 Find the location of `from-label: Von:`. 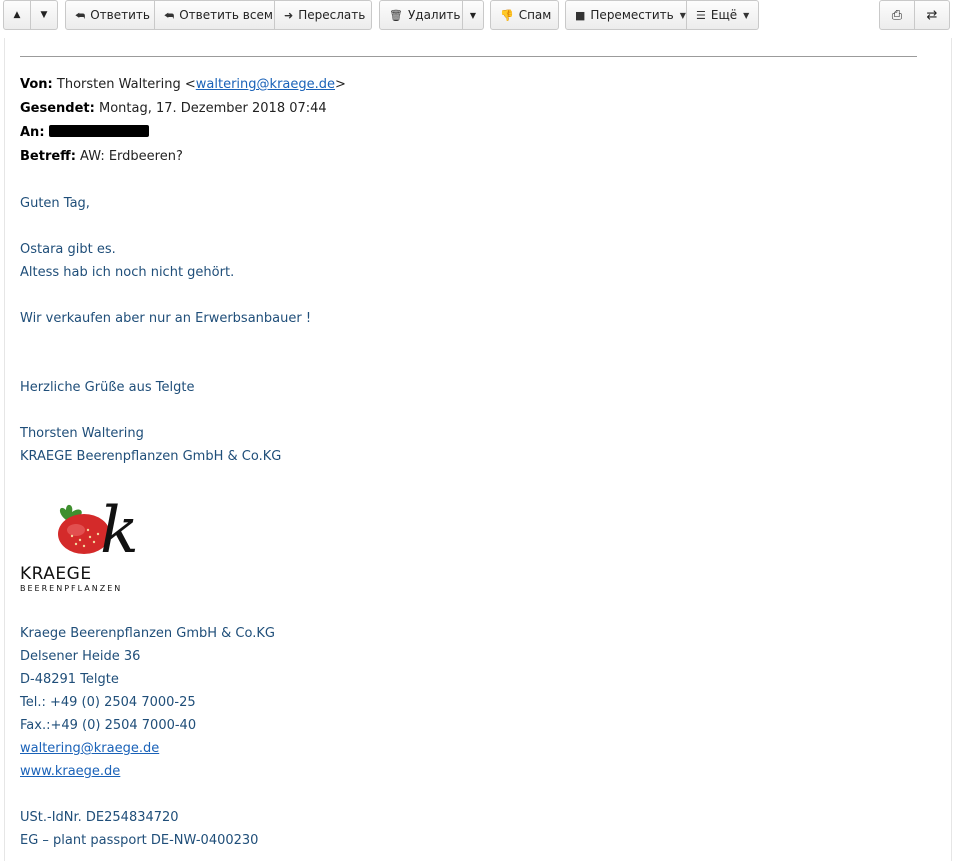

from-label: Von: is located at coordinates (36, 84).